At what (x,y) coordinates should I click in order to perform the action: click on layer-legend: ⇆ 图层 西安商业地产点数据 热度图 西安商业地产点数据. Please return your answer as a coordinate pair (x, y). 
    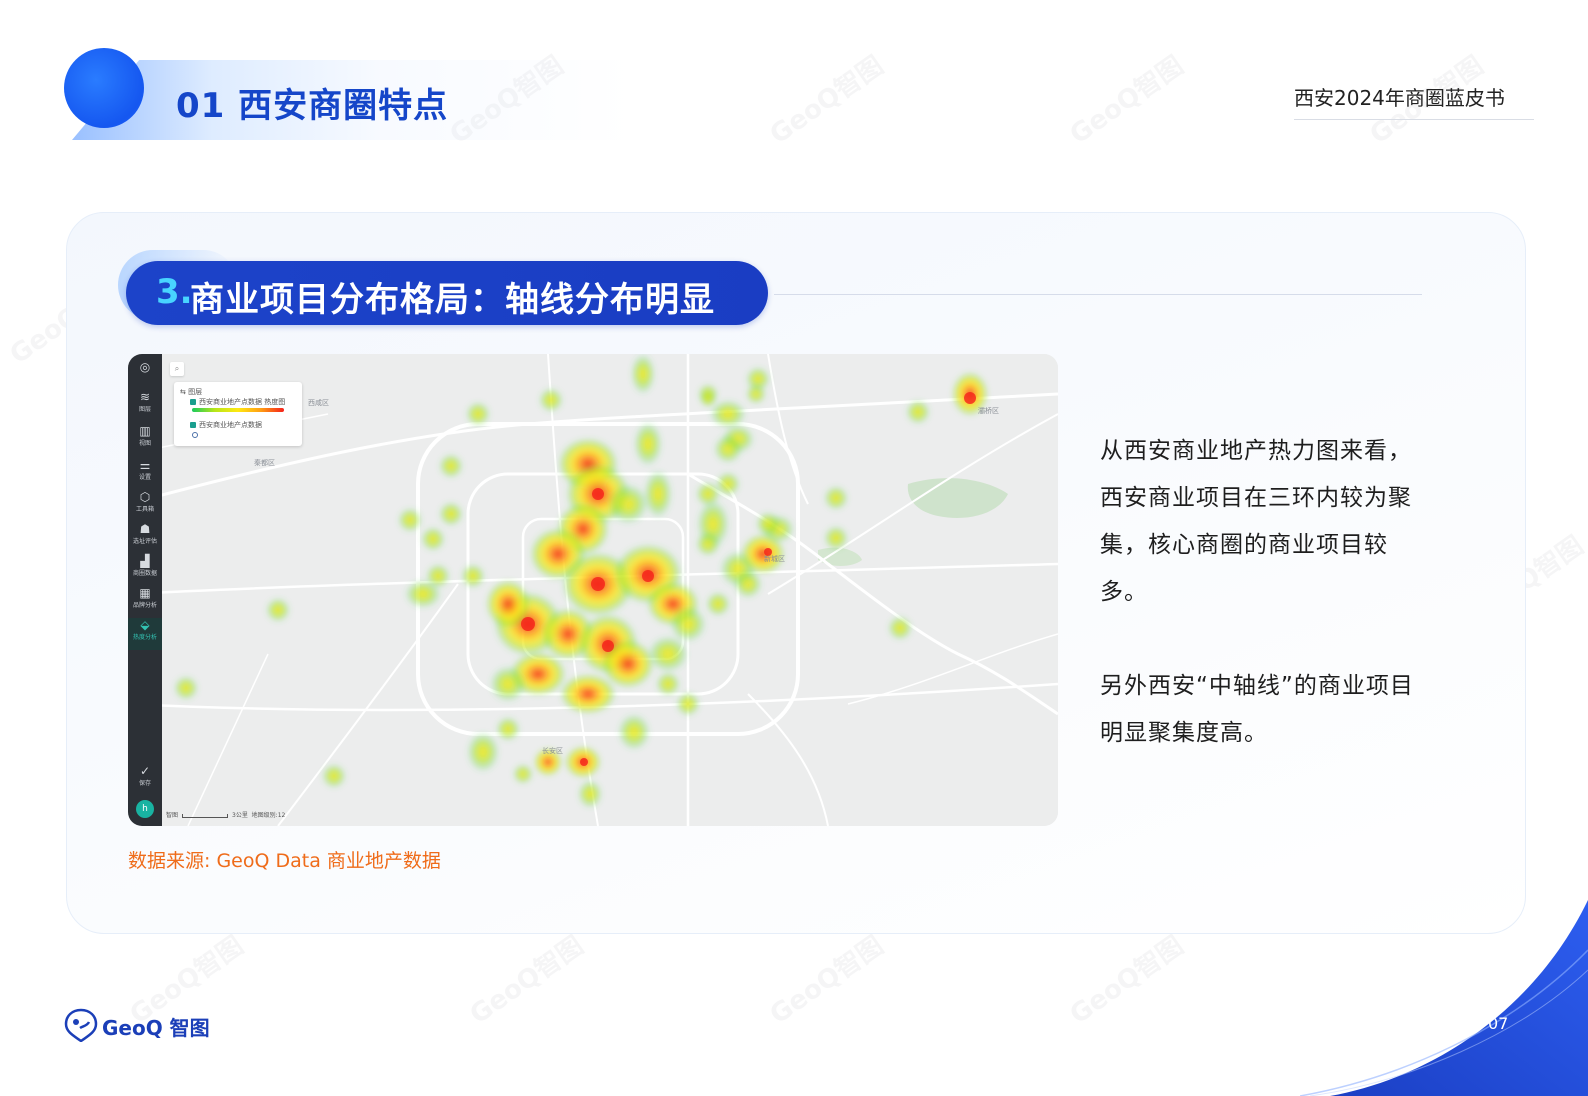
    Looking at the image, I should click on (238, 414).